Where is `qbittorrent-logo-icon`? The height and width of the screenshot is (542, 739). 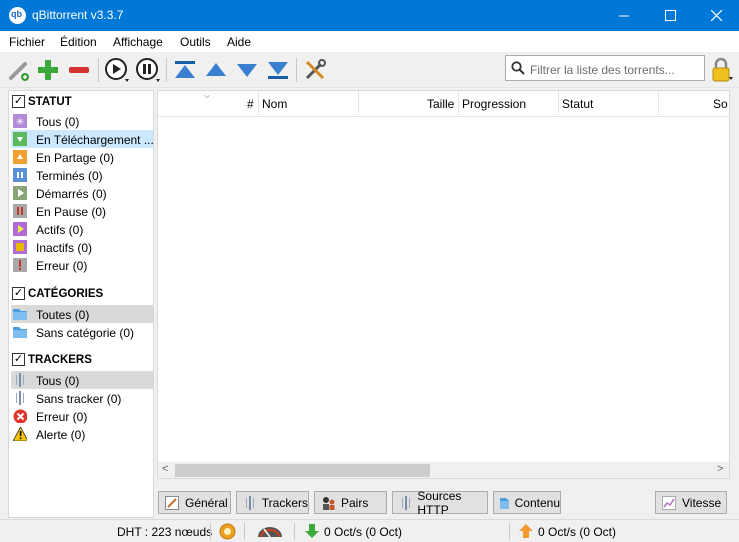 qbittorrent-logo-icon is located at coordinates (17, 15).